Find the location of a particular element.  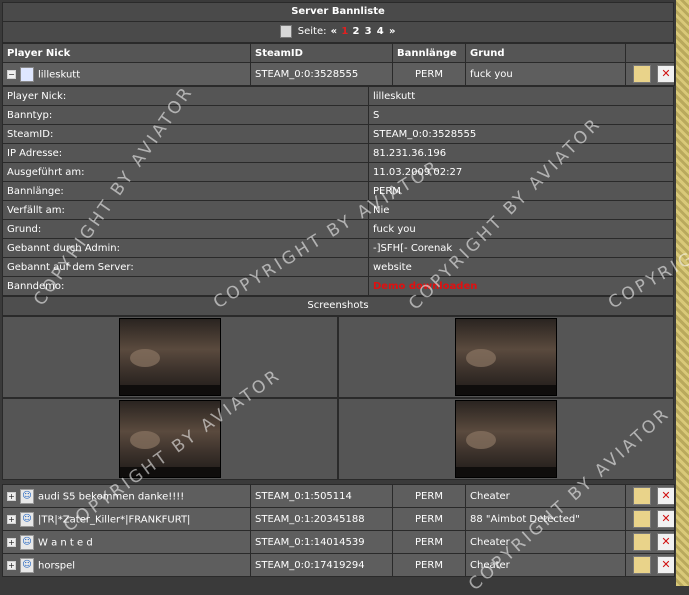

pager-page-3: 3 is located at coordinates (368, 31).